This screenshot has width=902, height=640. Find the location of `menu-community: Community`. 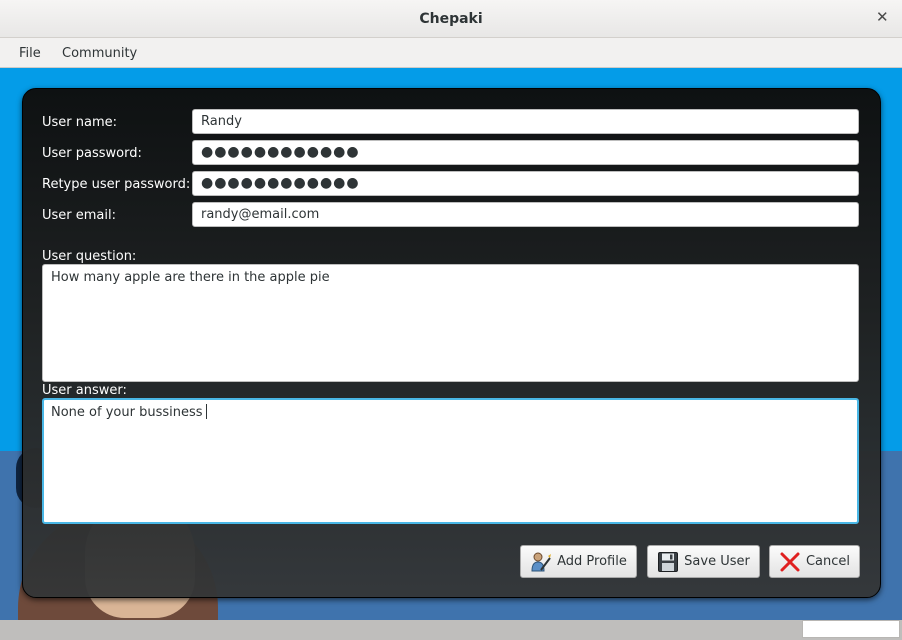

menu-community: Community is located at coordinates (99, 53).